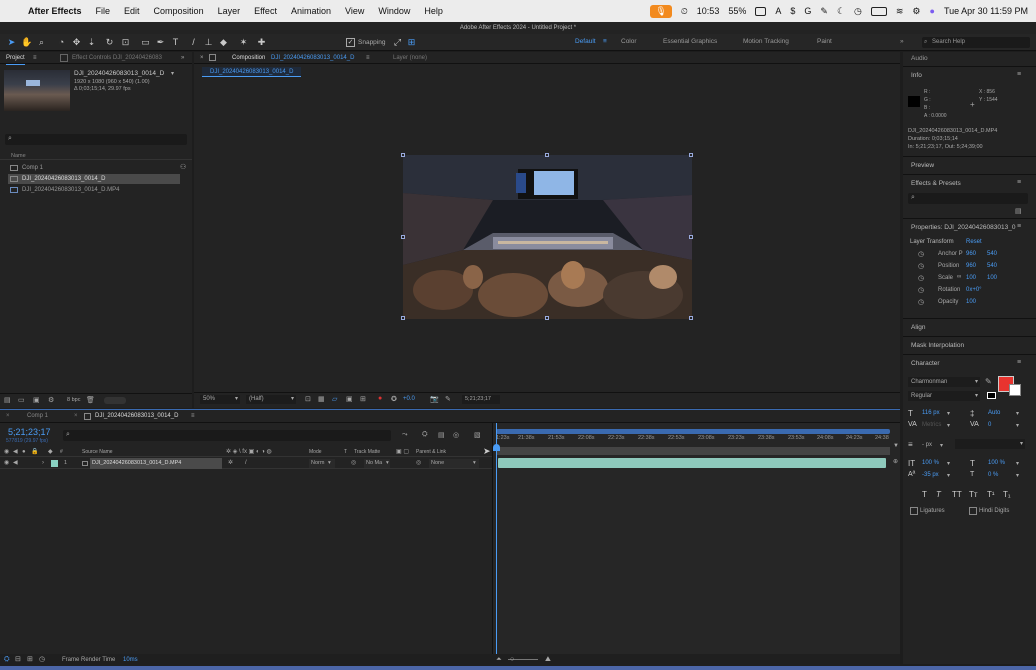 The image size is (1036, 670). I want to click on parent-select: None, so click(454, 463).